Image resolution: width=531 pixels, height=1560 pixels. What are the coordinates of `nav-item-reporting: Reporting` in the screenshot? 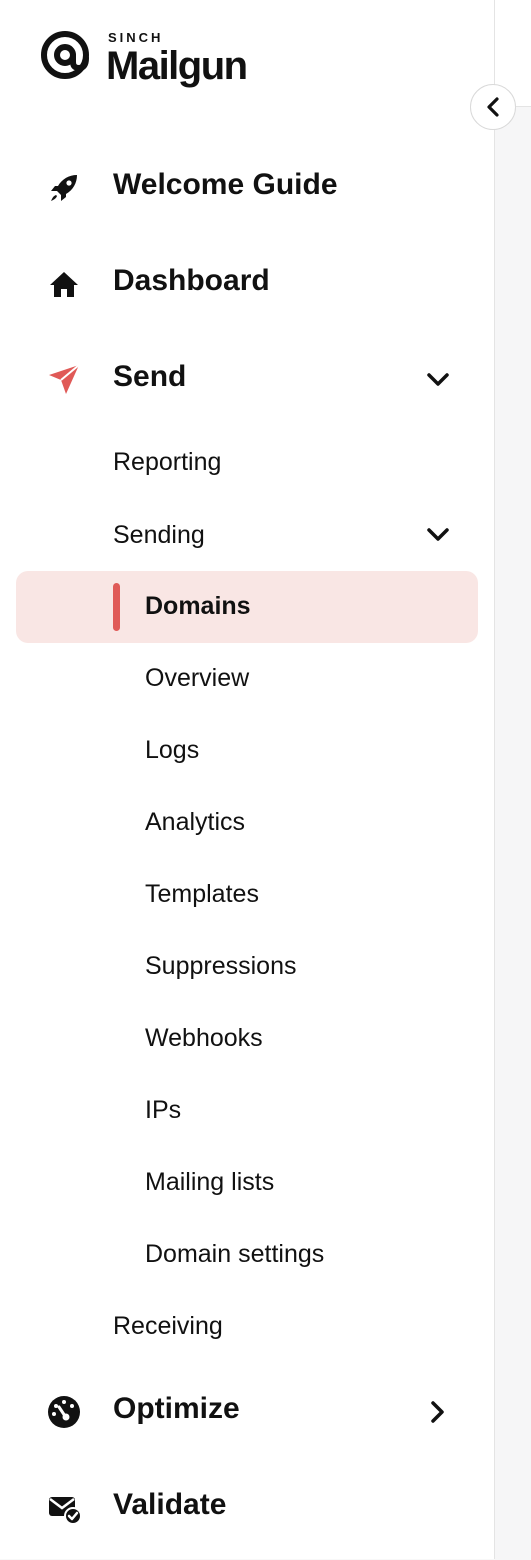 It's located at (247, 462).